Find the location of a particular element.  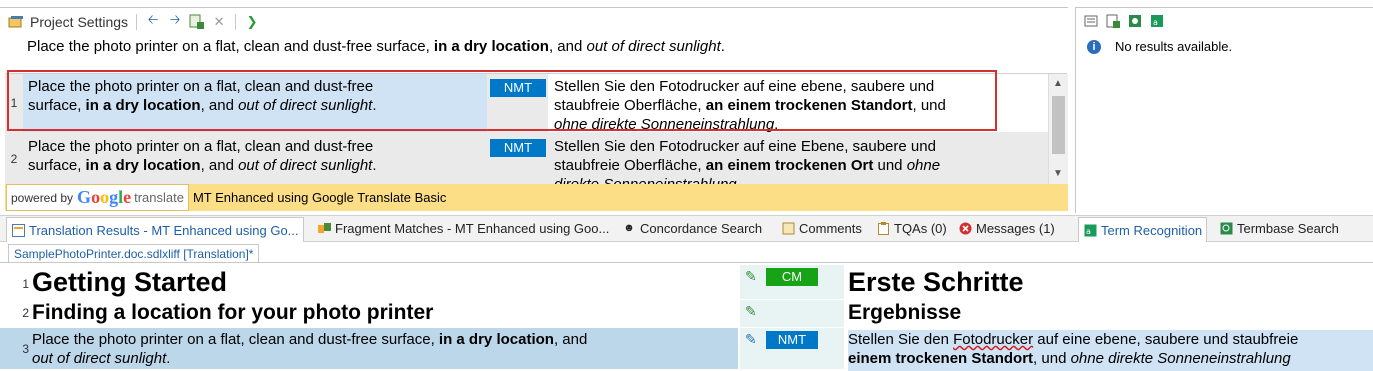

tab-termbase-search: Termbase Search is located at coordinates (1279, 228).